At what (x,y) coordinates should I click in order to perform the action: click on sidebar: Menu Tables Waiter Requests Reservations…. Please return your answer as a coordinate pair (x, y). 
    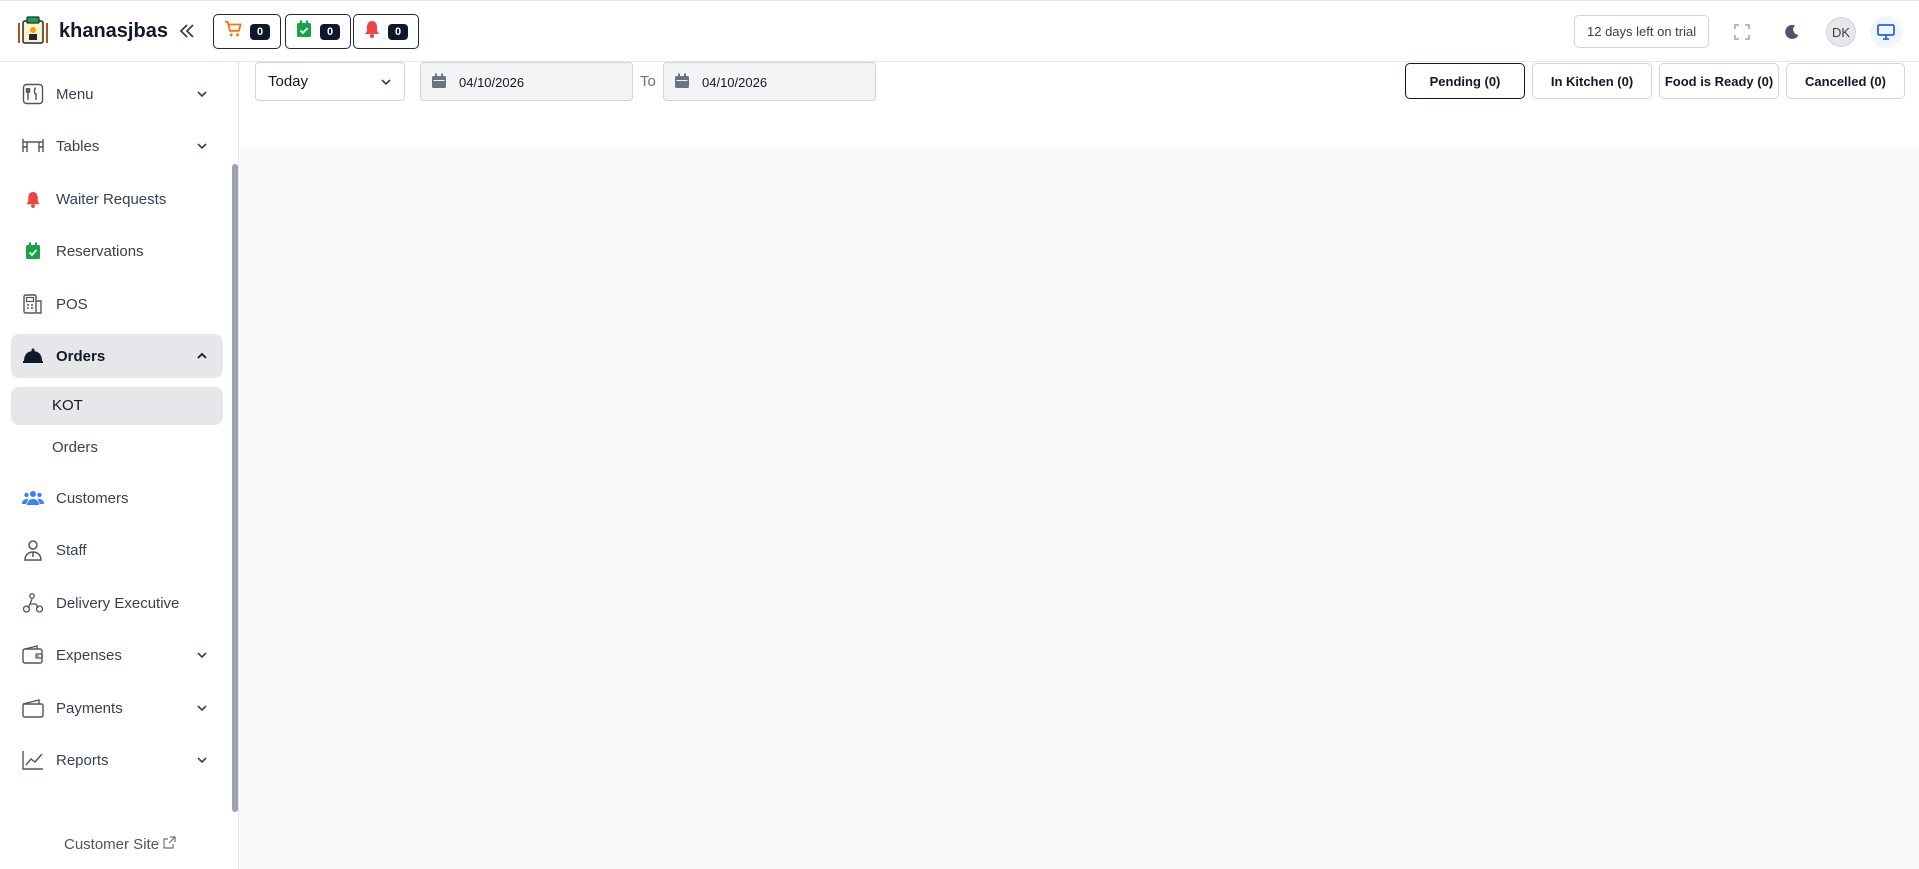
    Looking at the image, I should click on (119, 465).